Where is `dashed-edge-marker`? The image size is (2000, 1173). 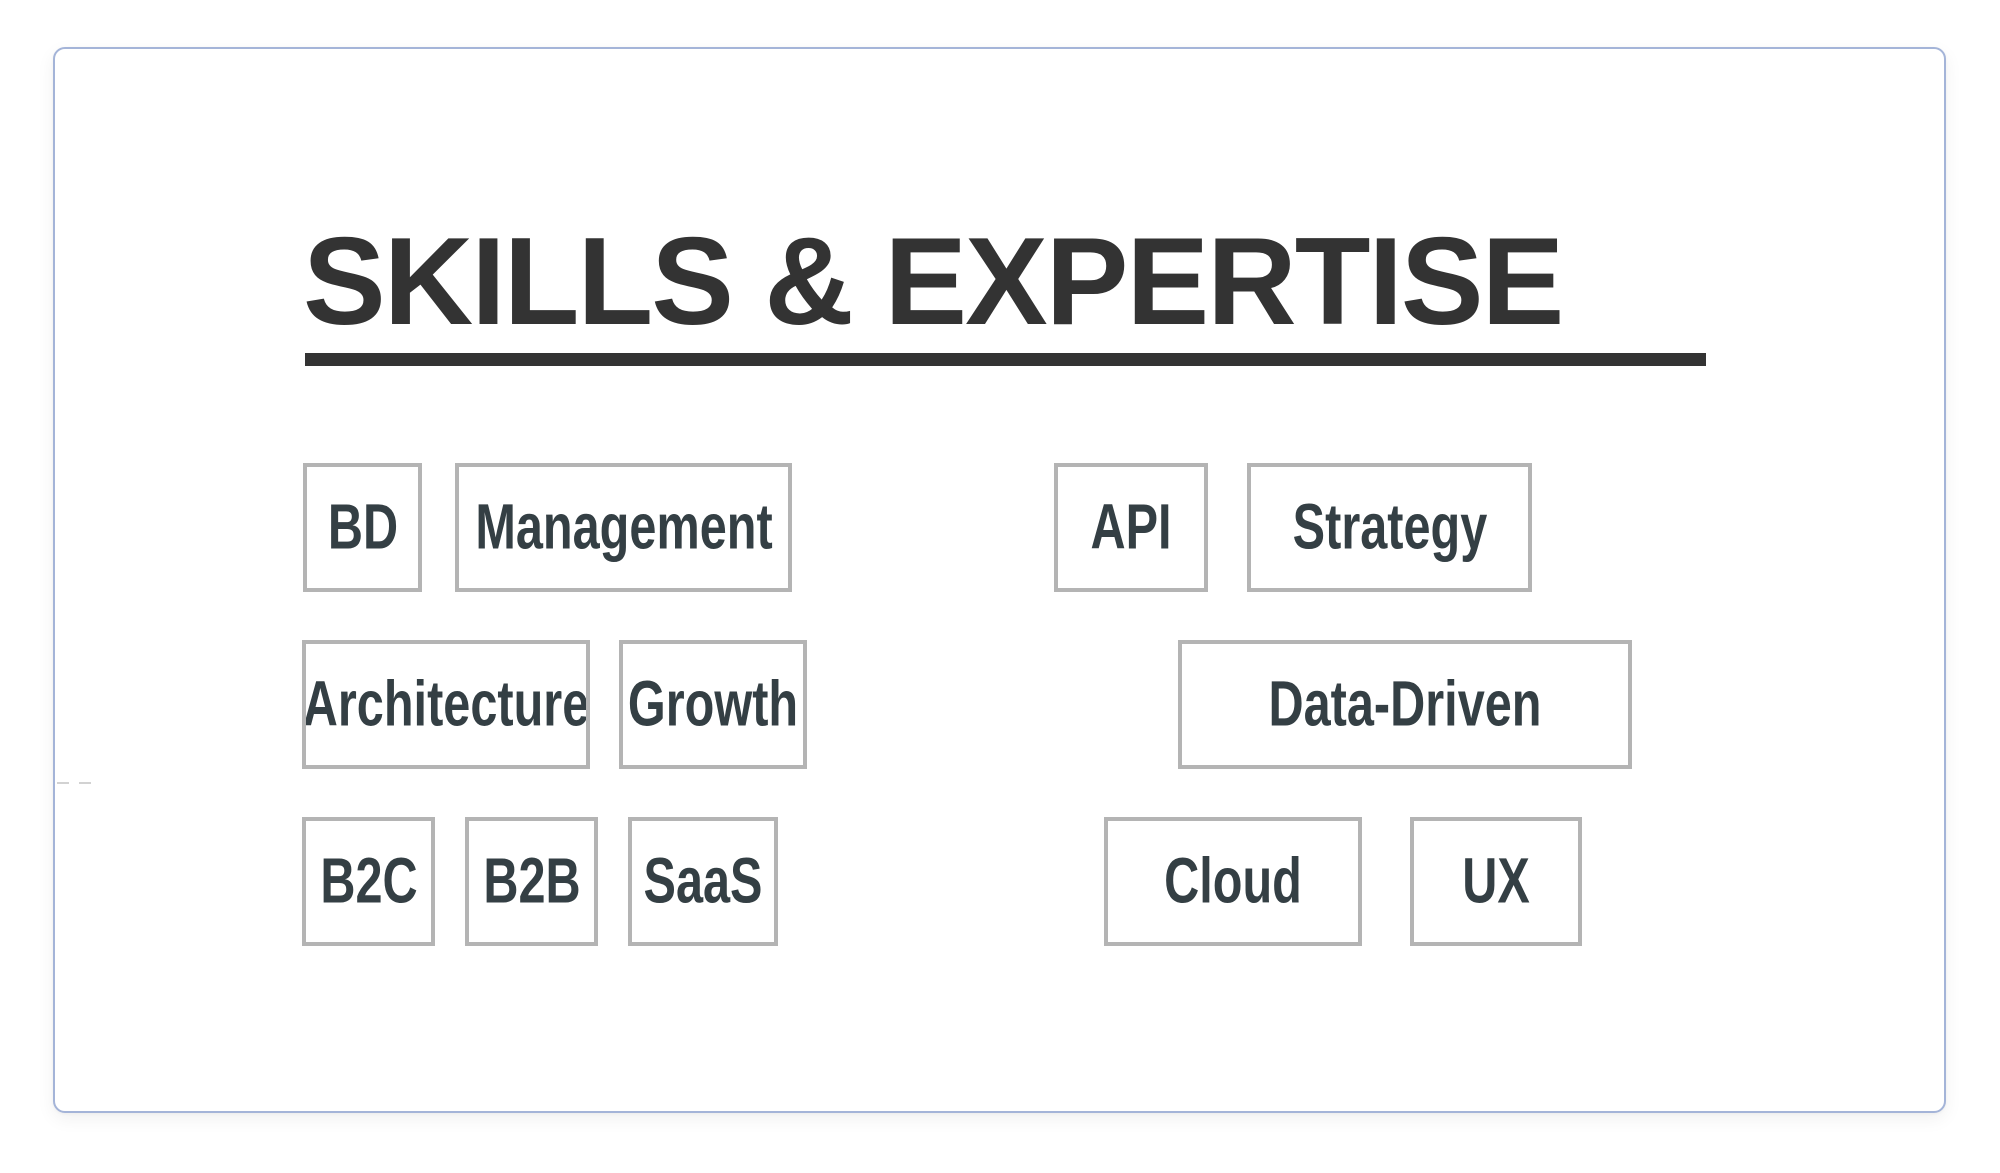
dashed-edge-marker is located at coordinates (76, 783).